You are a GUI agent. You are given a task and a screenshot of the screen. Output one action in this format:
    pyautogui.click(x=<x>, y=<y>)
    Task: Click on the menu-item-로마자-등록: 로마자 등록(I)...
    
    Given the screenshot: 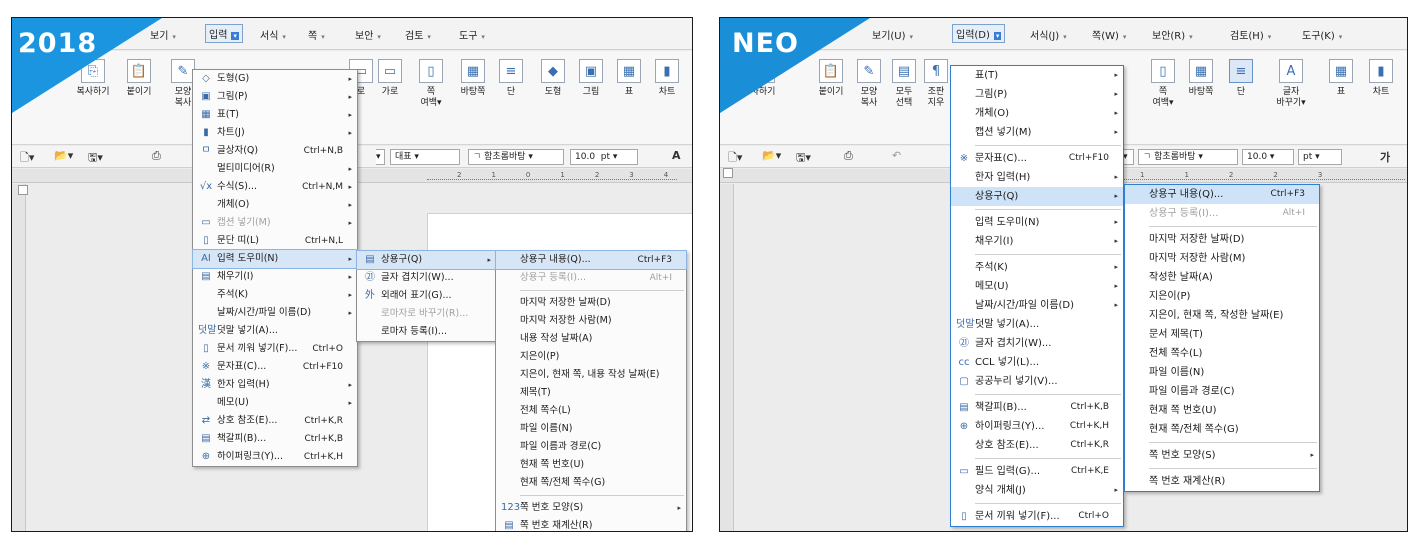 What is the action you would take?
    pyautogui.click(x=426, y=332)
    